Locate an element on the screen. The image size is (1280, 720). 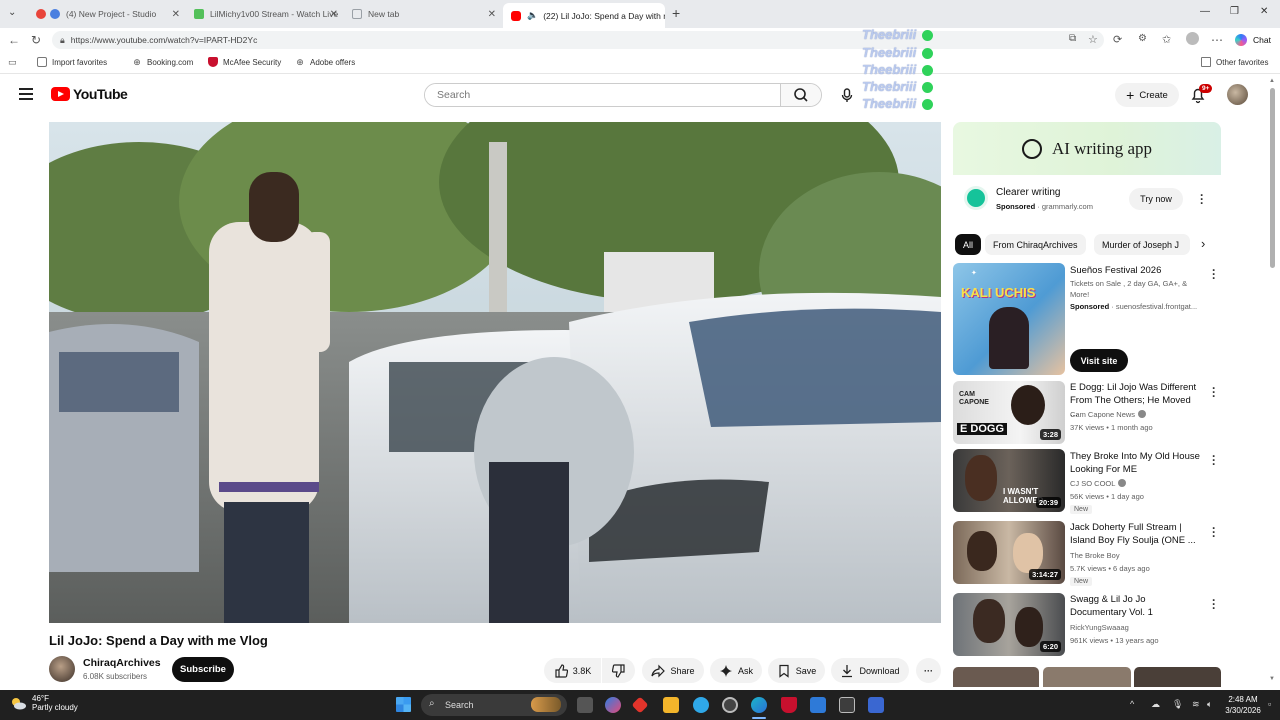
tab-new-tab: New tab ✕ is located at coordinates (423, 14).